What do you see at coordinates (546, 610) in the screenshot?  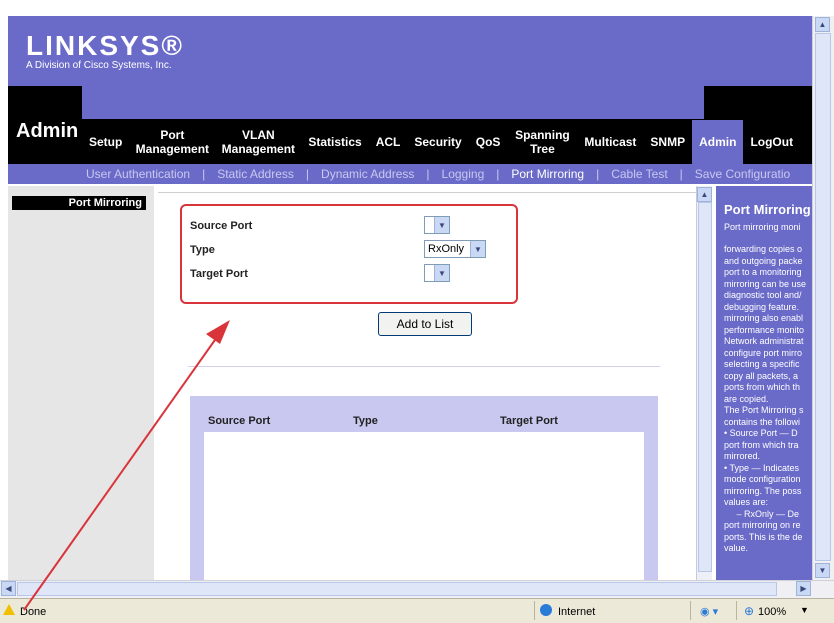 I see `globe-icon` at bounding box center [546, 610].